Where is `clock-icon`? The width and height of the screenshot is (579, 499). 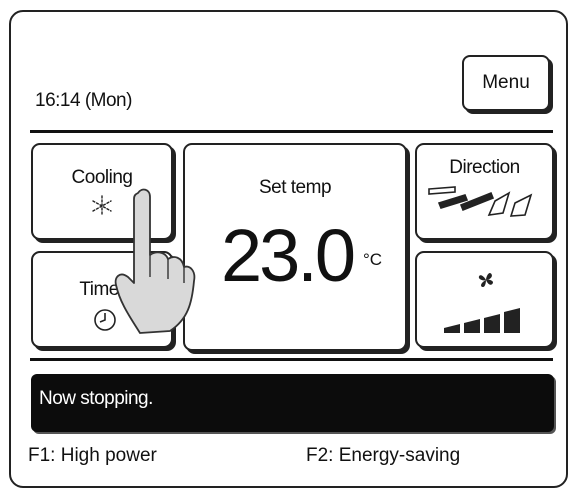 clock-icon is located at coordinates (105, 320).